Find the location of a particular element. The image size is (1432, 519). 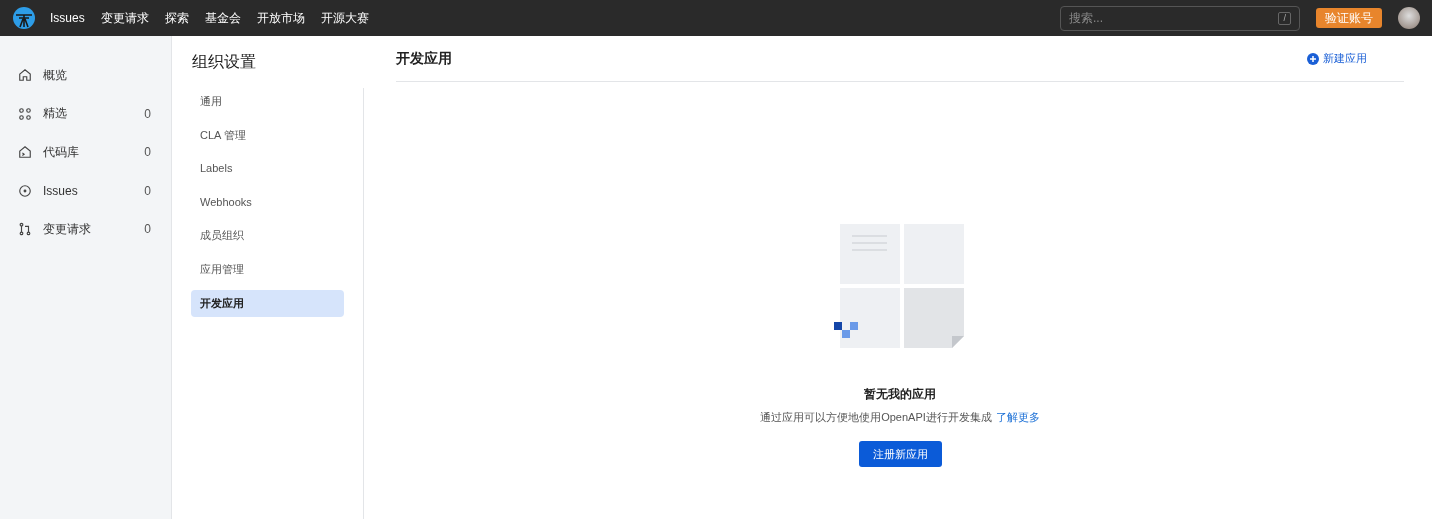

empty-description: 通过应用可以方便地使用OpenAPI进行开发集成 了解更多 is located at coordinates (900, 417).